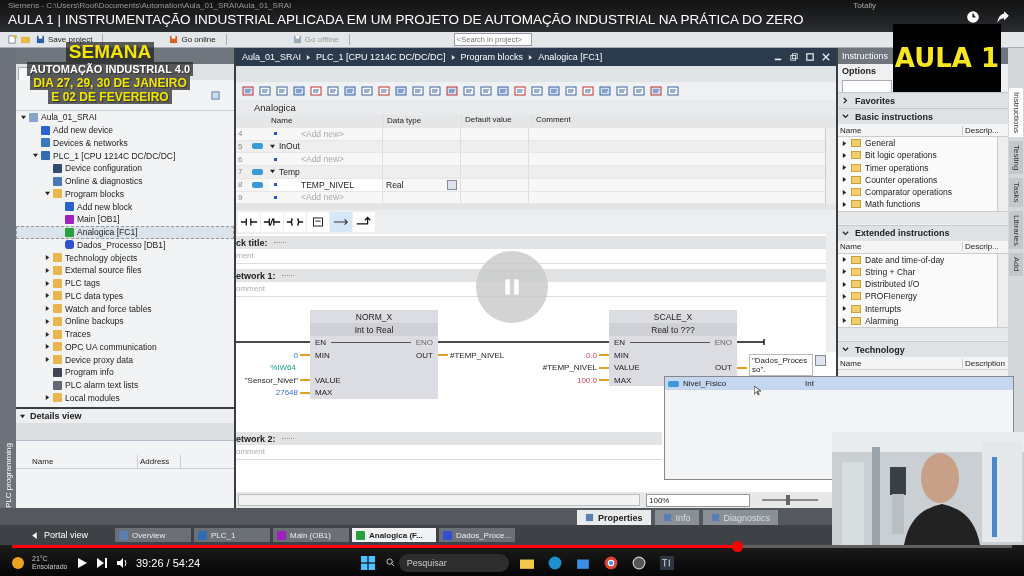 Image resolution: width=1024 pixels, height=576 pixels. What do you see at coordinates (125, 168) in the screenshot?
I see `tree-item: Device configuration` at bounding box center [125, 168].